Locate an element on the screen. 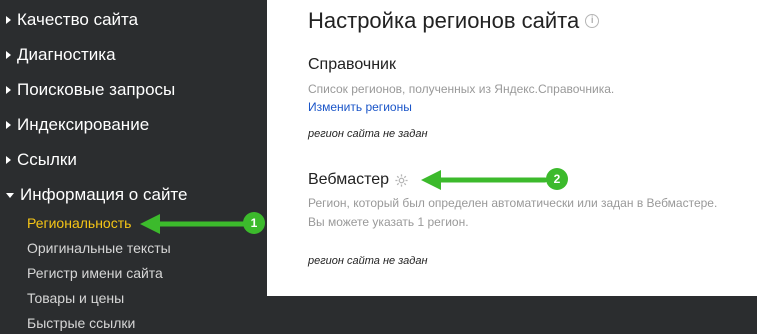 This screenshot has height=334, width=757. page-title-text: Настройка регионов сайта is located at coordinates (444, 20).